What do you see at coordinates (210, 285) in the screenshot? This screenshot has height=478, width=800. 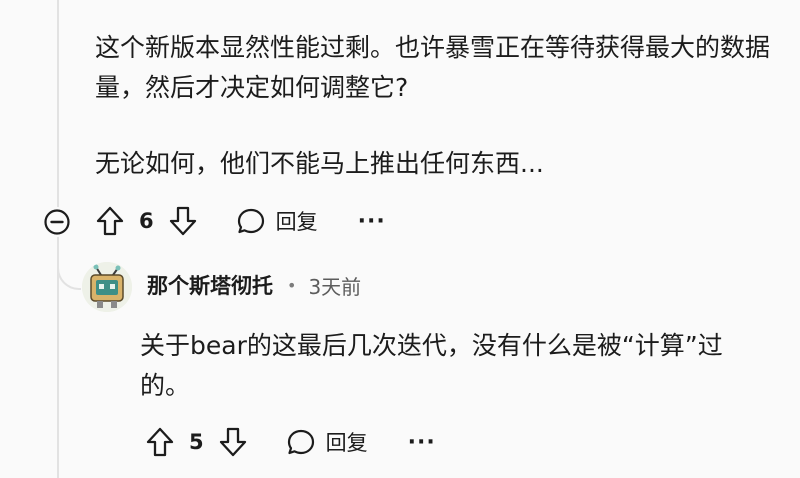 I see `username: 那个斯塔彻托` at bounding box center [210, 285].